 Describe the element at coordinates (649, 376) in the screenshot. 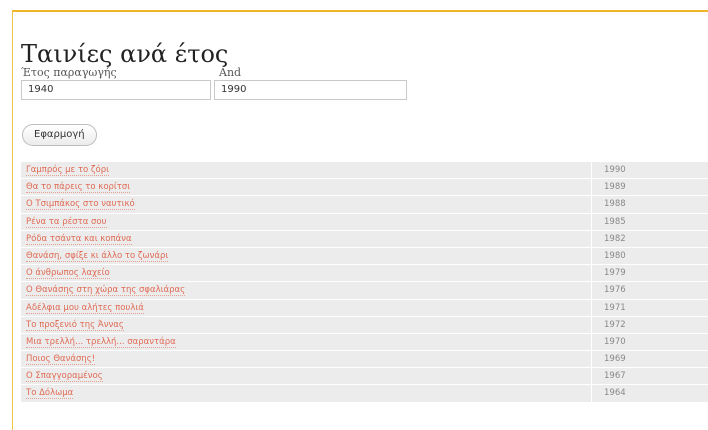

I see `movie-year-cell: 1967` at that location.